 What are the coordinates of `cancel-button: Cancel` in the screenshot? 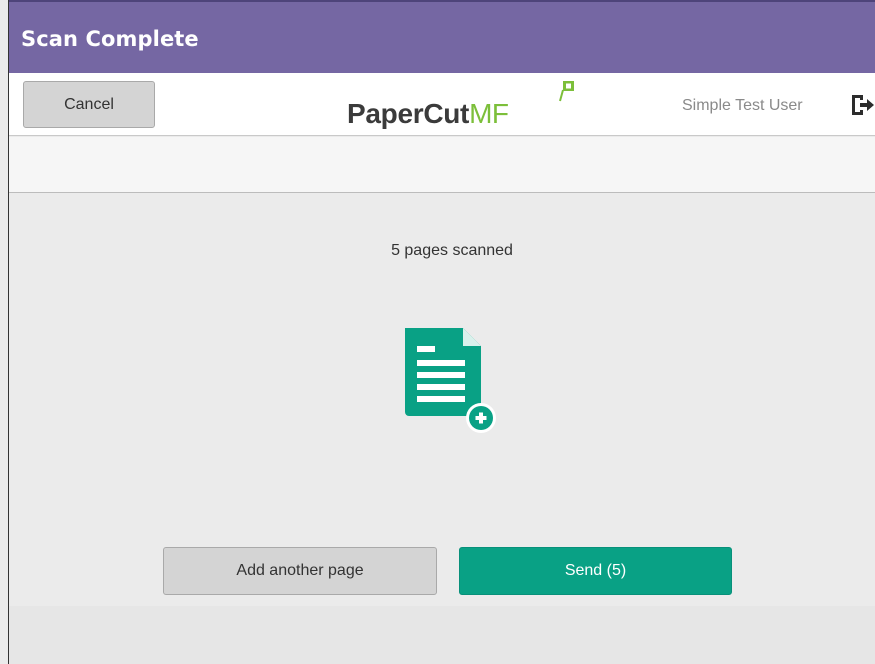 It's located at (89, 104).